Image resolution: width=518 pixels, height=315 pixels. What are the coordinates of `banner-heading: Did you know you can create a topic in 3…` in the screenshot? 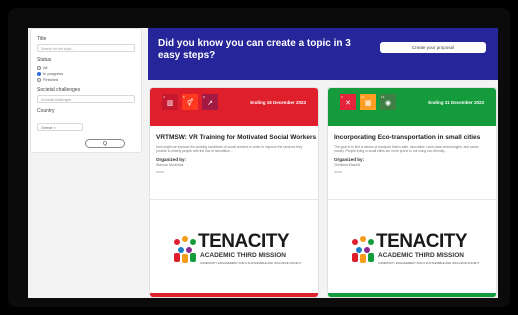 It's located at (254, 49).